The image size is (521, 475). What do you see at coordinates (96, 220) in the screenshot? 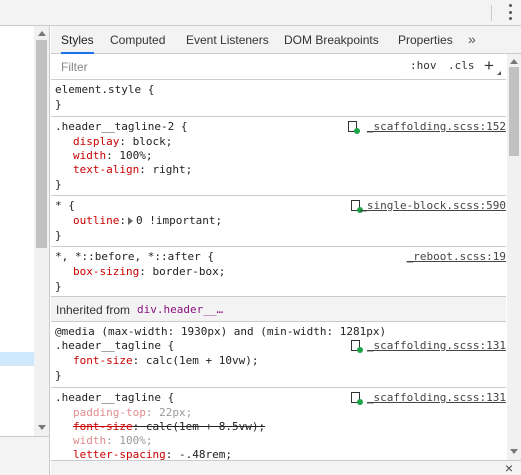
I see `property-name: outline` at bounding box center [96, 220].